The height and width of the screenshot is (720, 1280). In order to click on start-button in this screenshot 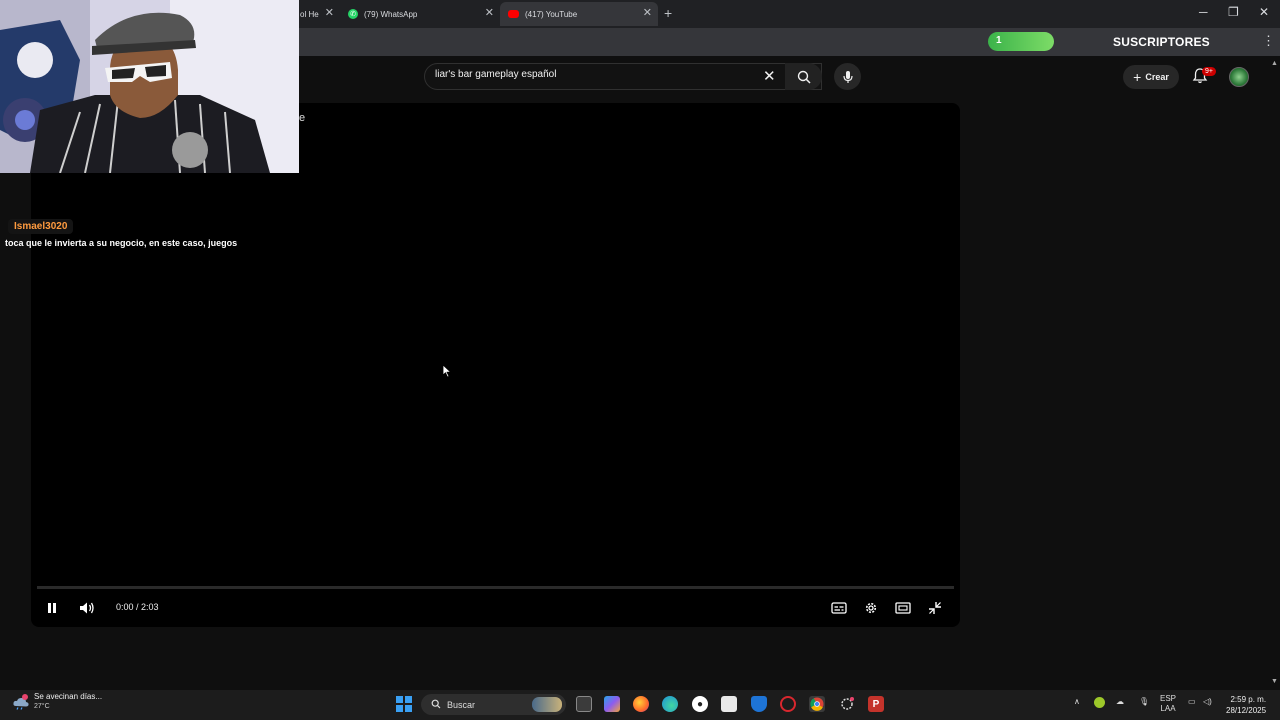, I will do `click(404, 704)`.